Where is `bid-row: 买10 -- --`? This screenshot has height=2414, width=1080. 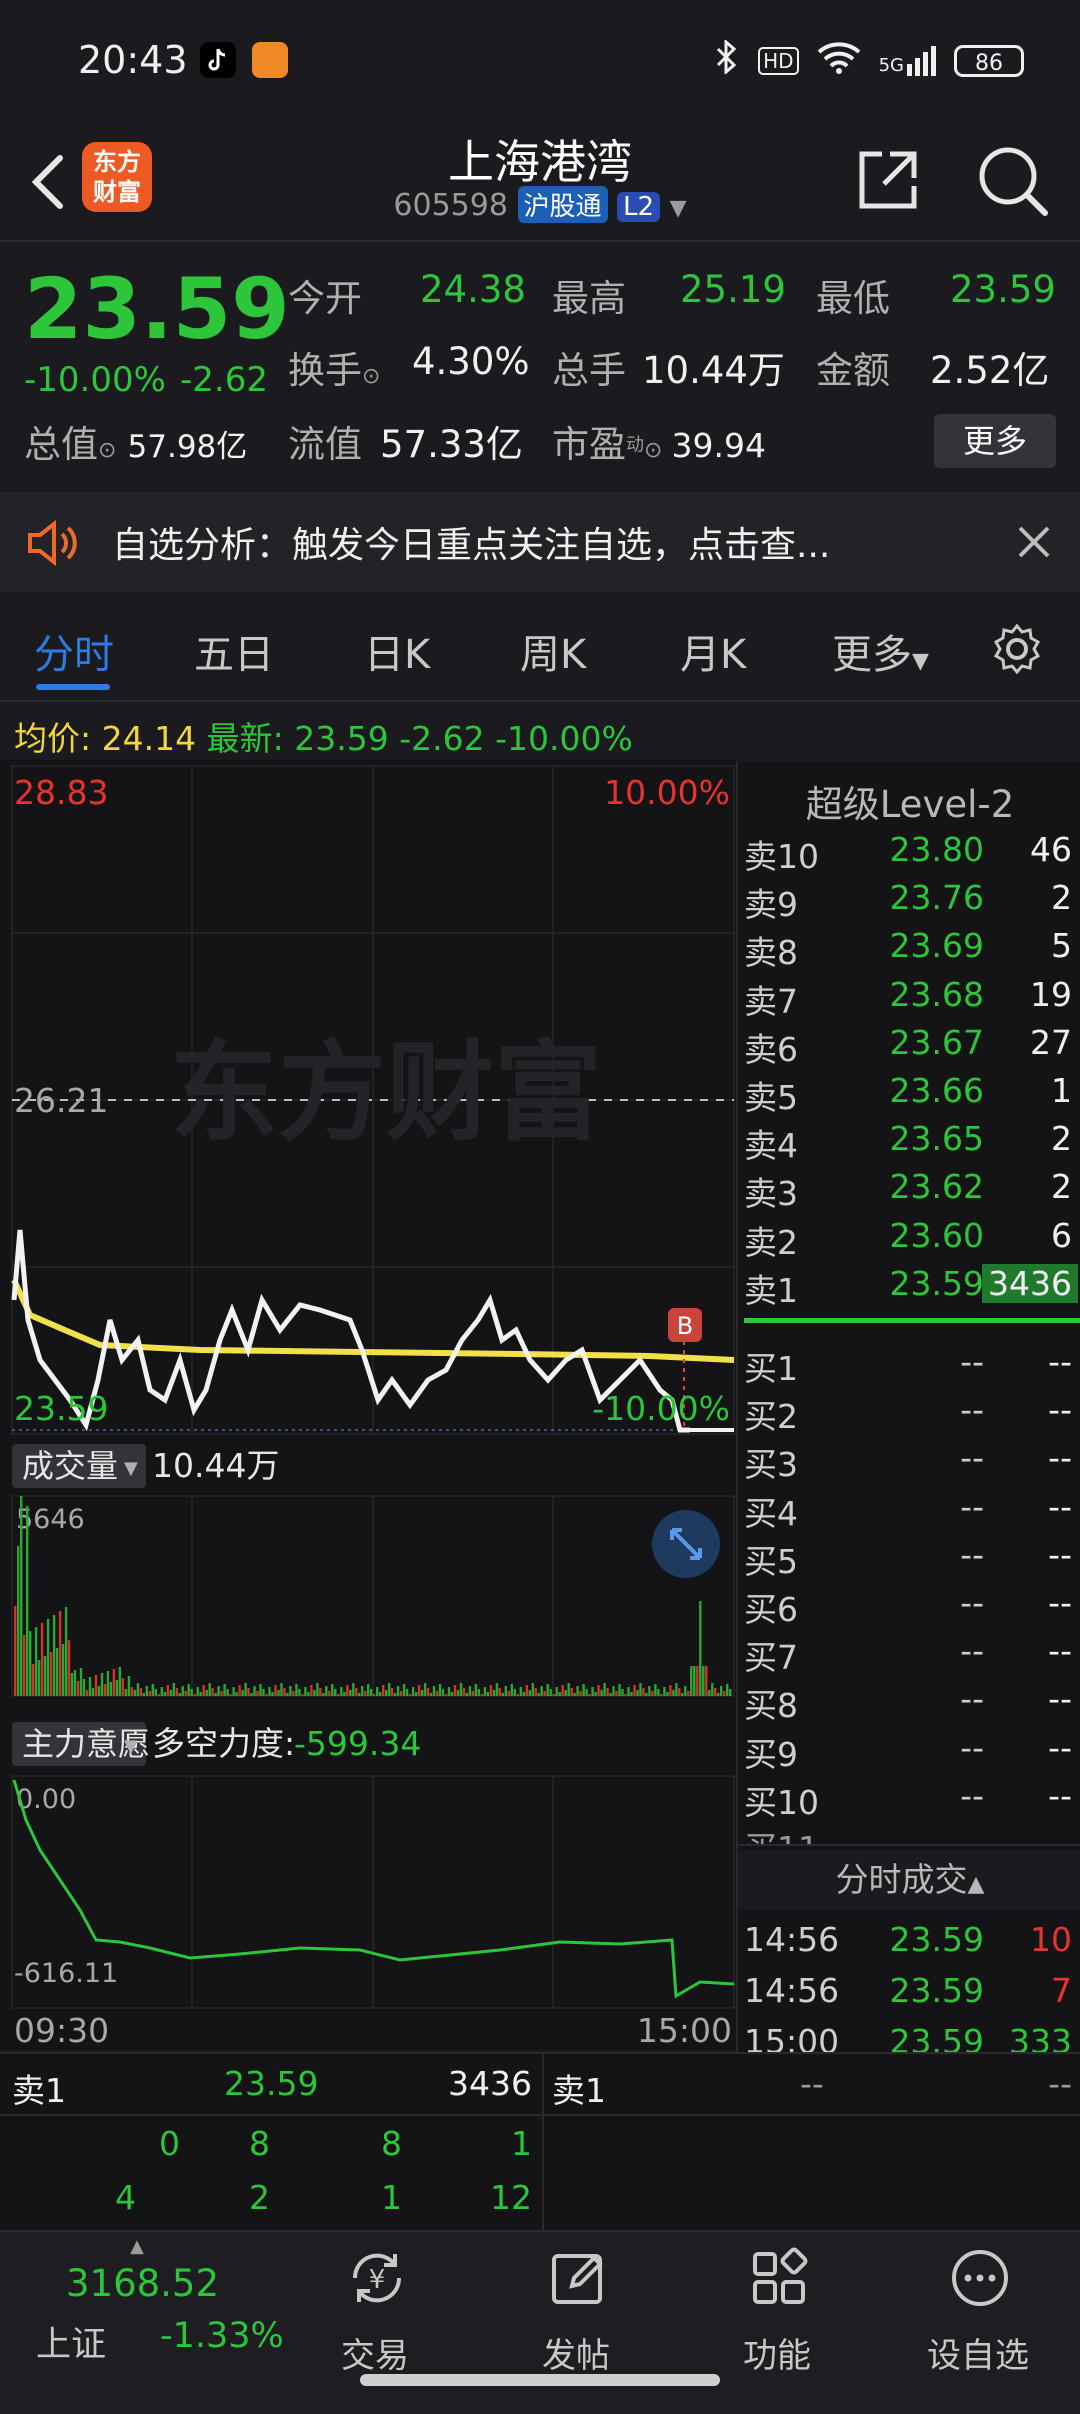
bid-row: 买10 -- -- is located at coordinates (909, 1800).